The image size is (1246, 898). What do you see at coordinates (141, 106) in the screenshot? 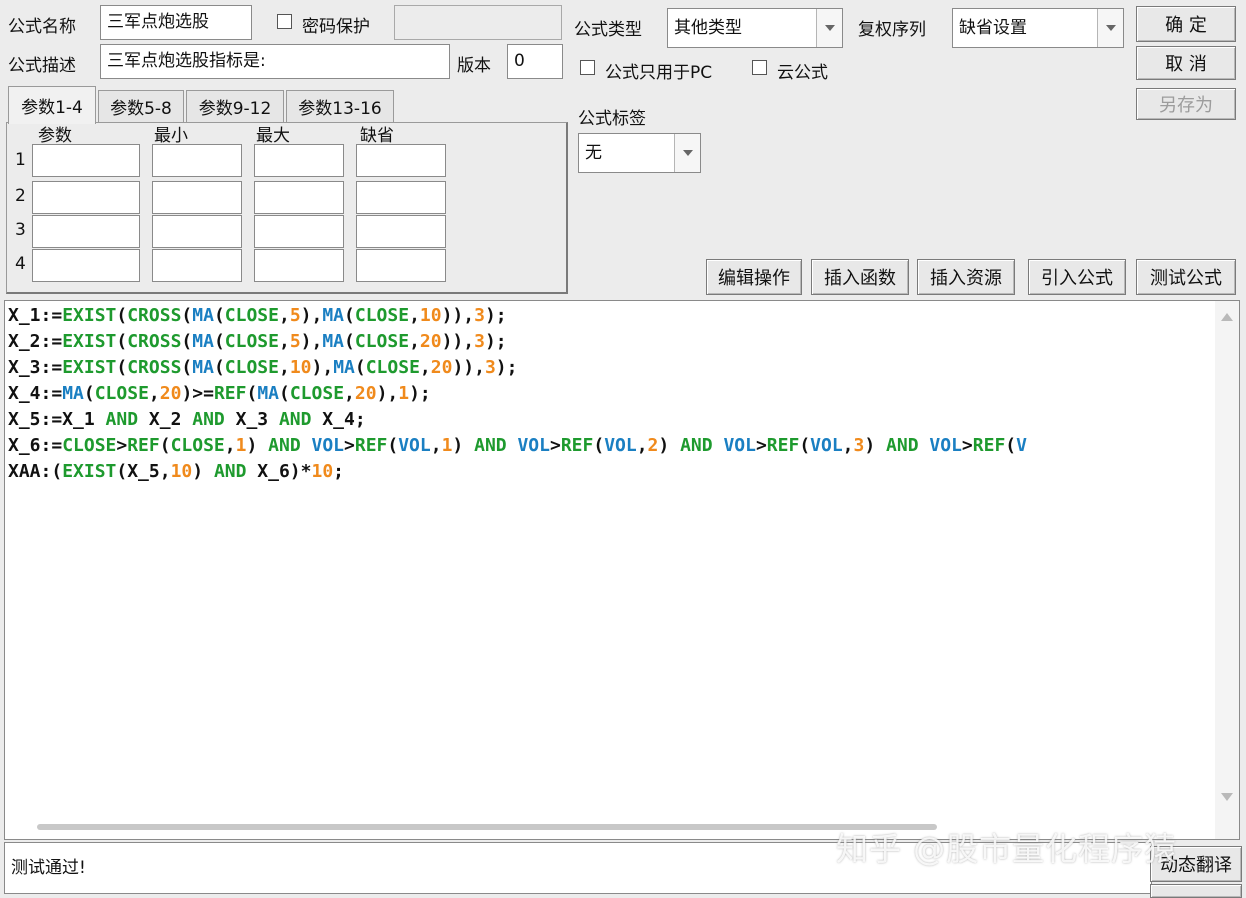
I see `tab-params-5-8: 参数5-8` at bounding box center [141, 106].